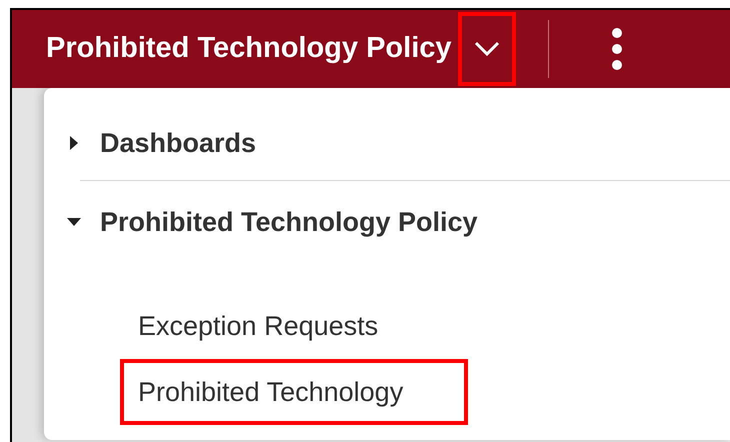 The width and height of the screenshot is (730, 442). I want to click on dropdown-button, so click(487, 49).